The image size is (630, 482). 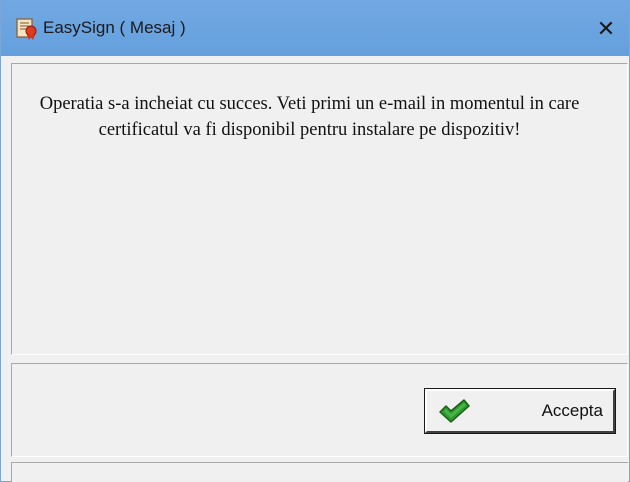 I want to click on close-button: ✕, so click(x=606, y=30).